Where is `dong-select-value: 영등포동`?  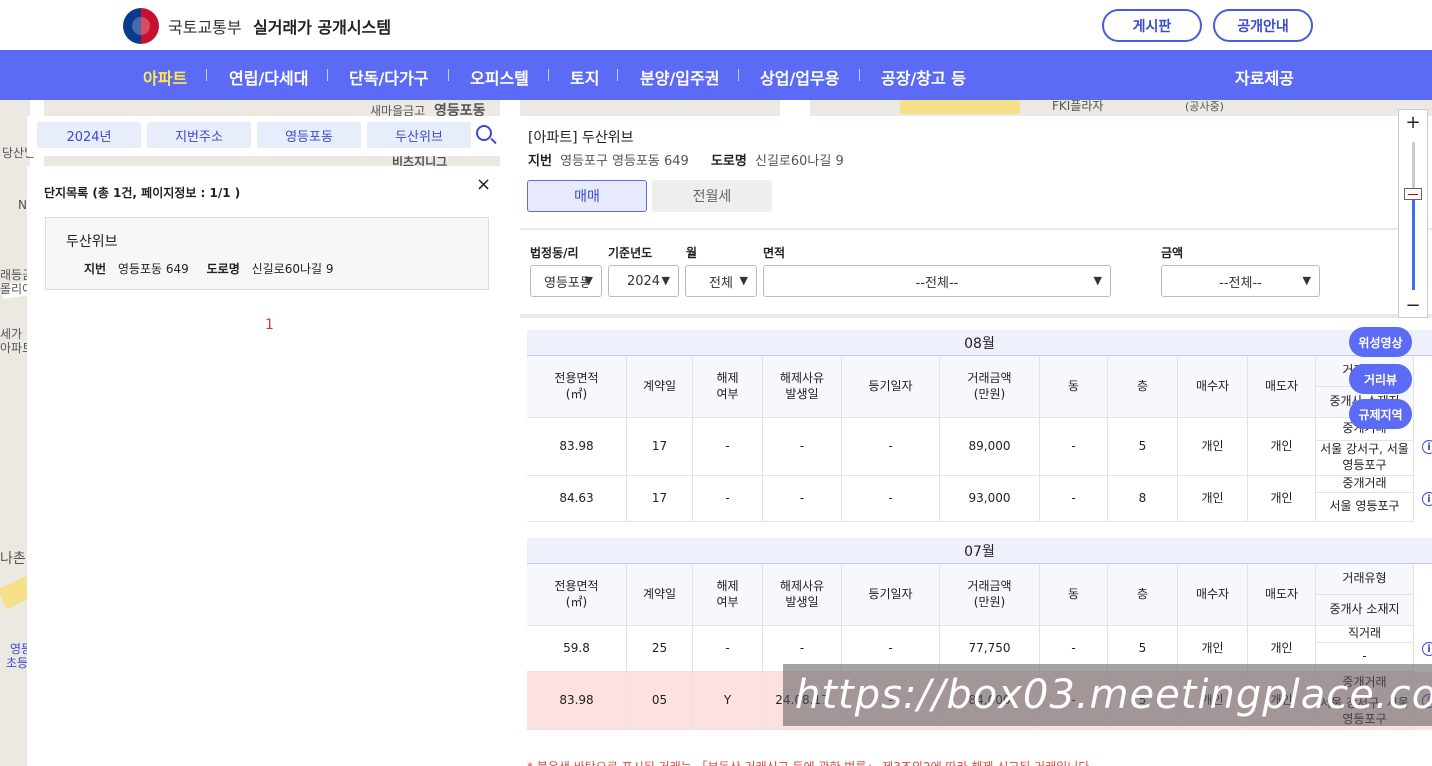 dong-select-value: 영등포동 is located at coordinates (566, 283).